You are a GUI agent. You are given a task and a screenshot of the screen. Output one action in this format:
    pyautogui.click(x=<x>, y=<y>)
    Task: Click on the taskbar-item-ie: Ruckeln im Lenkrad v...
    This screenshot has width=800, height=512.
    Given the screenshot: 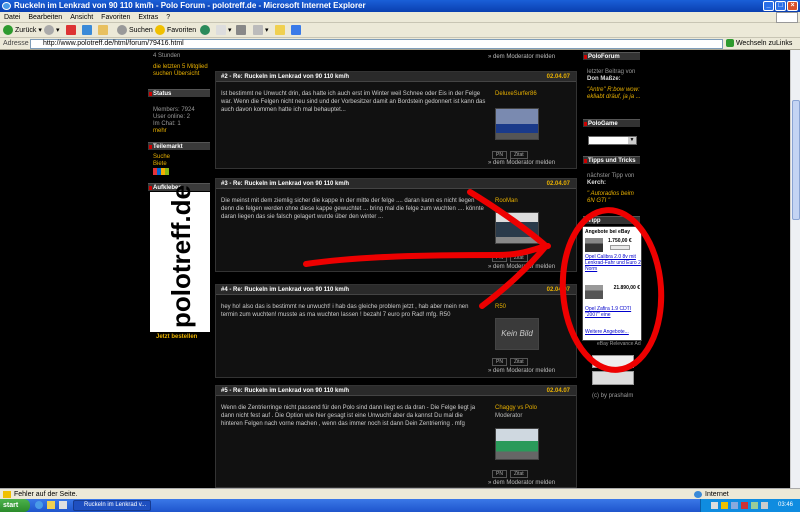 What is the action you would take?
    pyautogui.click(x=112, y=505)
    